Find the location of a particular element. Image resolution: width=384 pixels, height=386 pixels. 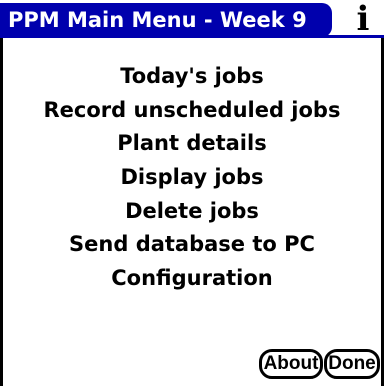

menu-item-display-jobs: Display jobs is located at coordinates (192, 178).